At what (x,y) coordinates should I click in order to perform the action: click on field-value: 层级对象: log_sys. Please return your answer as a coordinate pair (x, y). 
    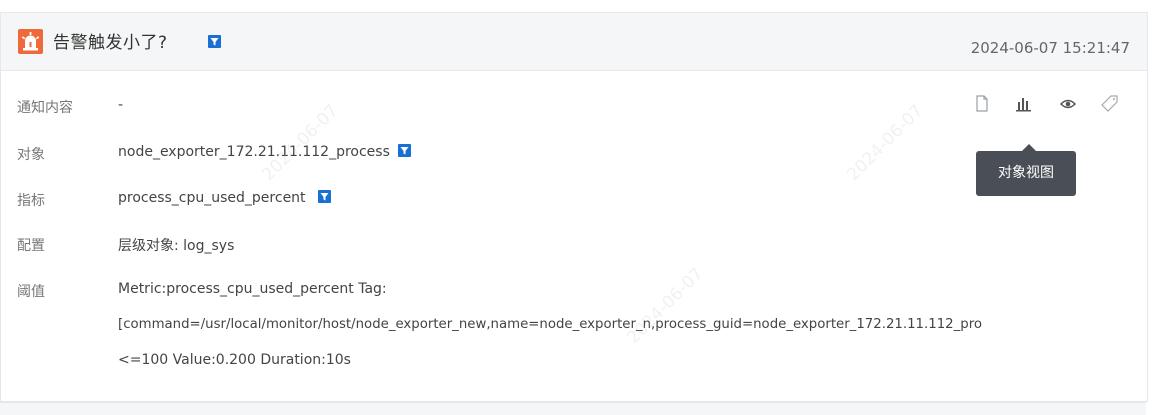
    Looking at the image, I should click on (176, 246).